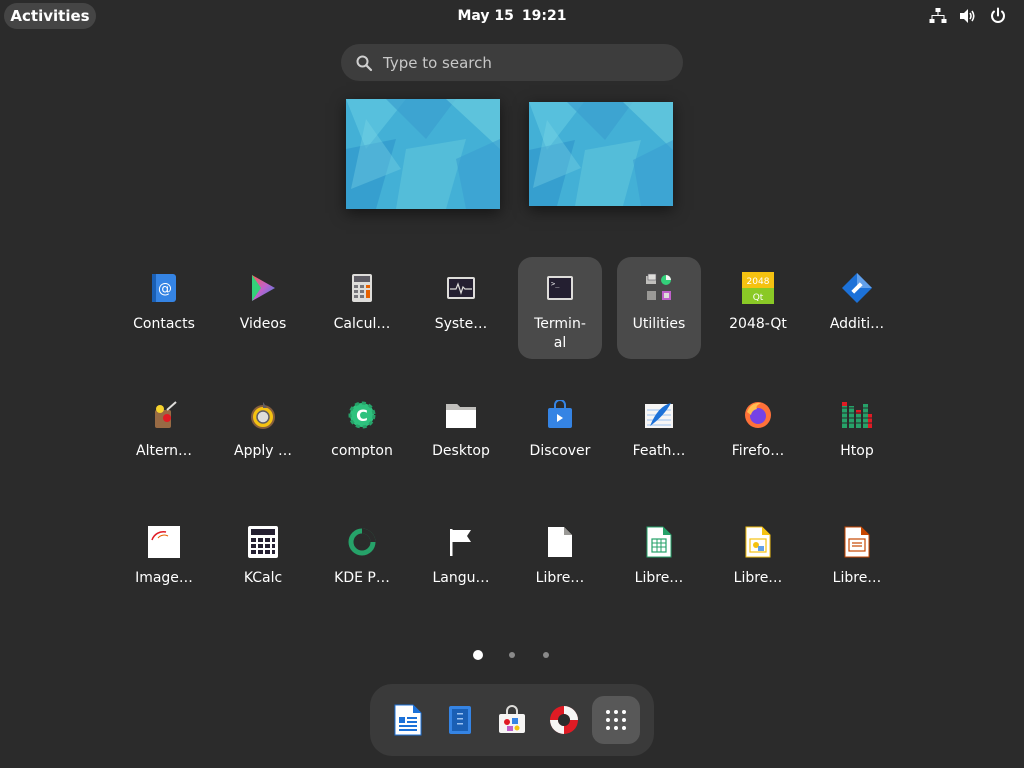 The height and width of the screenshot is (768, 1024). I want to click on clock: May 15 19:21, so click(512, 16).